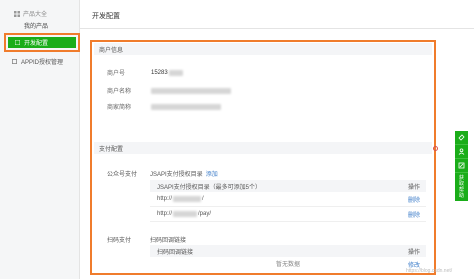 Image resolution: width=474 pixels, height=279 pixels. I want to click on sidebar-item-appid: APPID授权管理, so click(37, 61).